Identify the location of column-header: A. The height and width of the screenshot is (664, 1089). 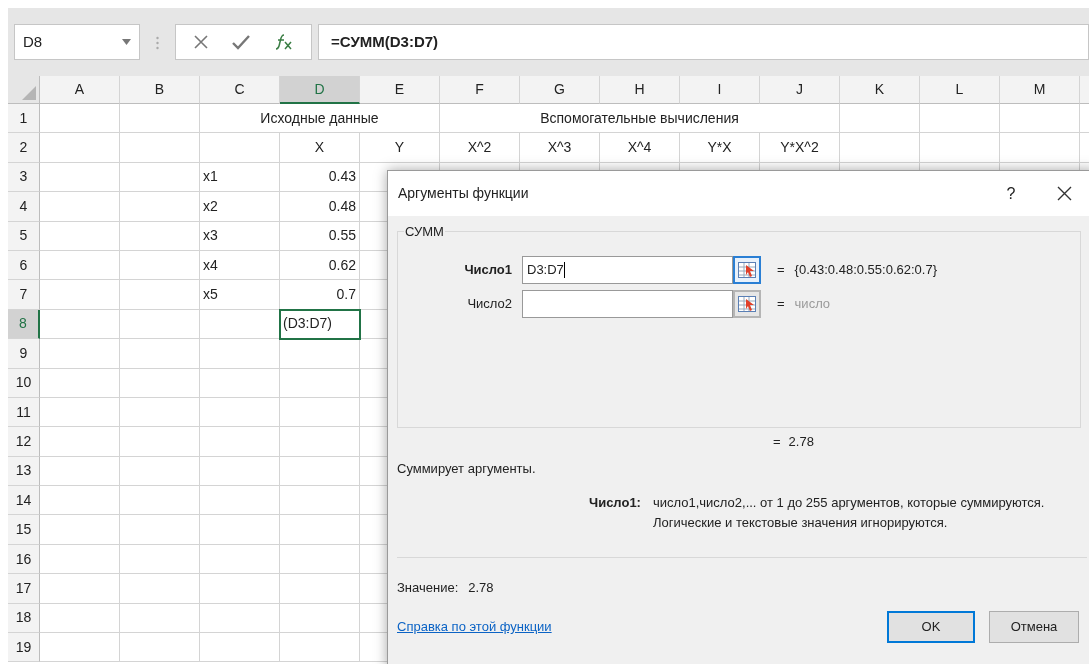
(80, 90).